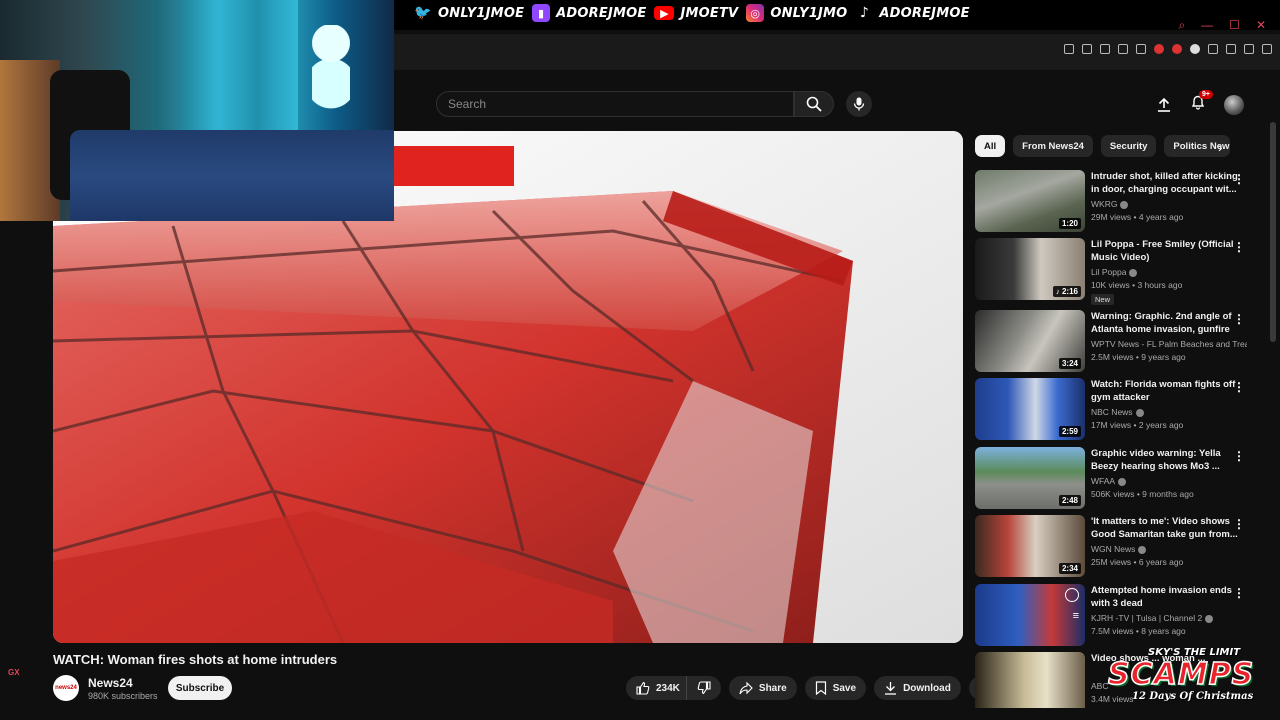 This screenshot has width=1280, height=720. What do you see at coordinates (331, 70) in the screenshot?
I see `snowman-decoration` at bounding box center [331, 70].